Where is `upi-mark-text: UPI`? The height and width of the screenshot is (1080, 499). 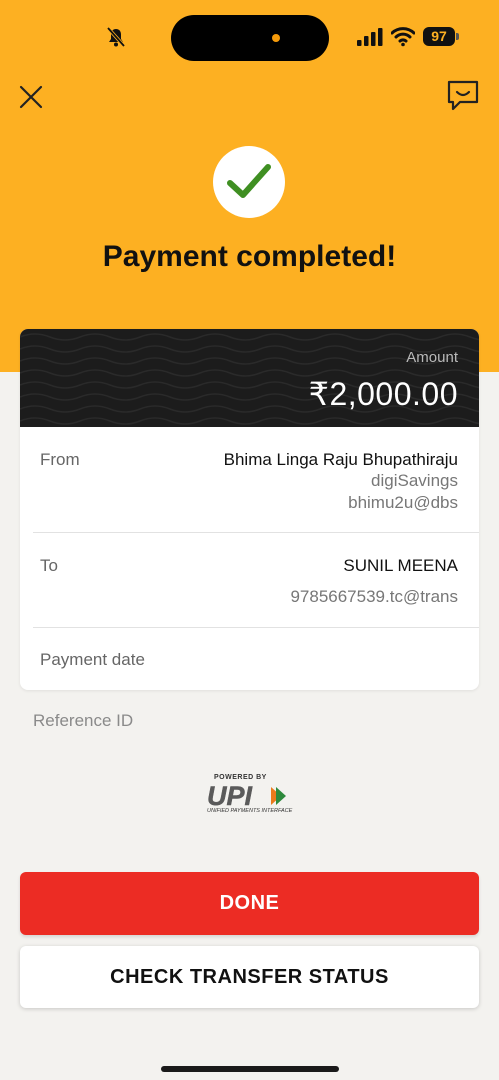 upi-mark-text: UPI is located at coordinates (230, 795).